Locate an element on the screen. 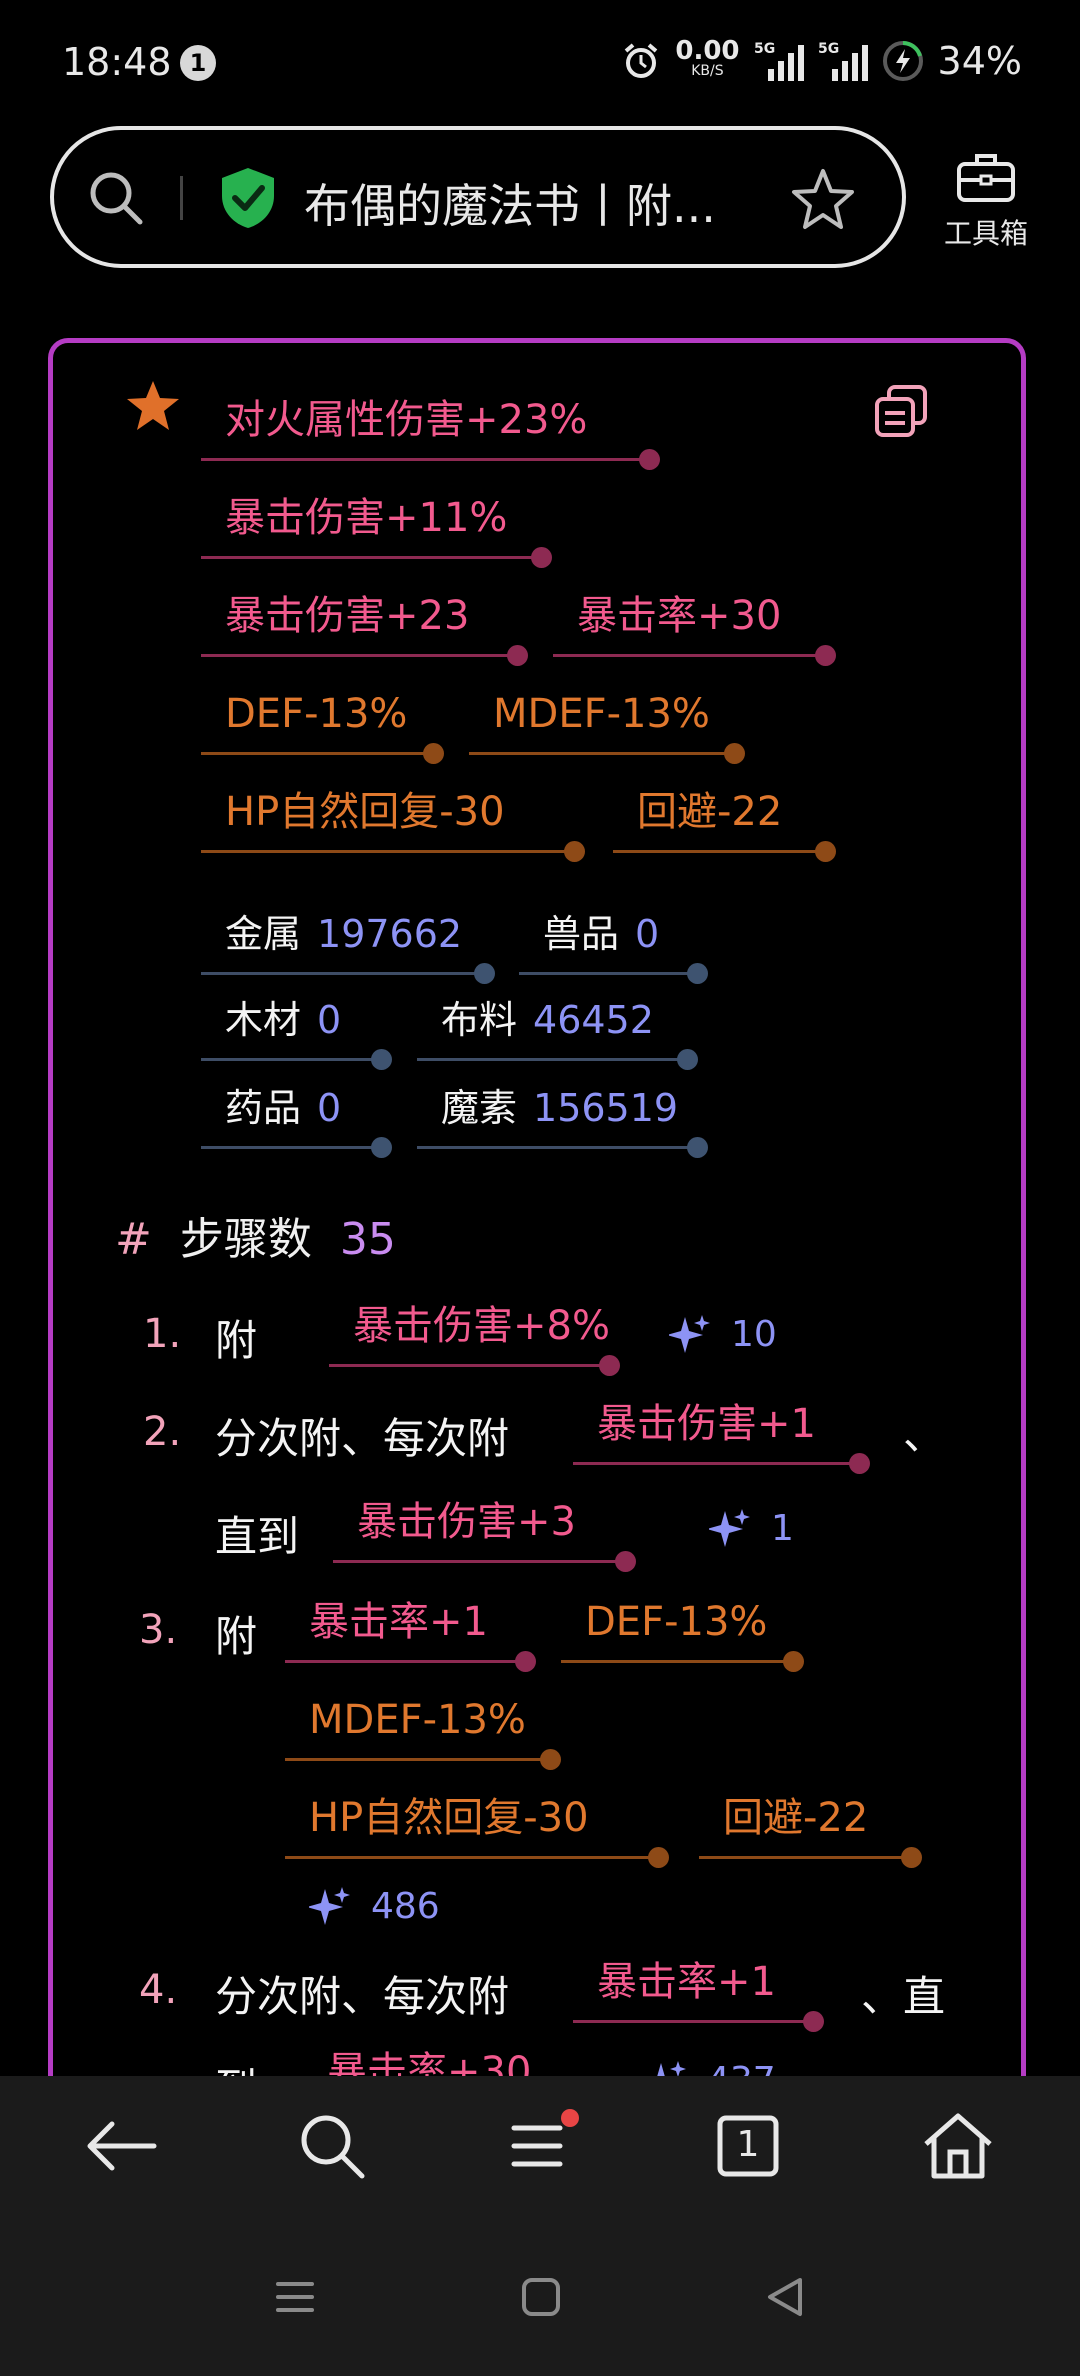  resource-cloth: 布料 46452 is located at coordinates (557, 1032).